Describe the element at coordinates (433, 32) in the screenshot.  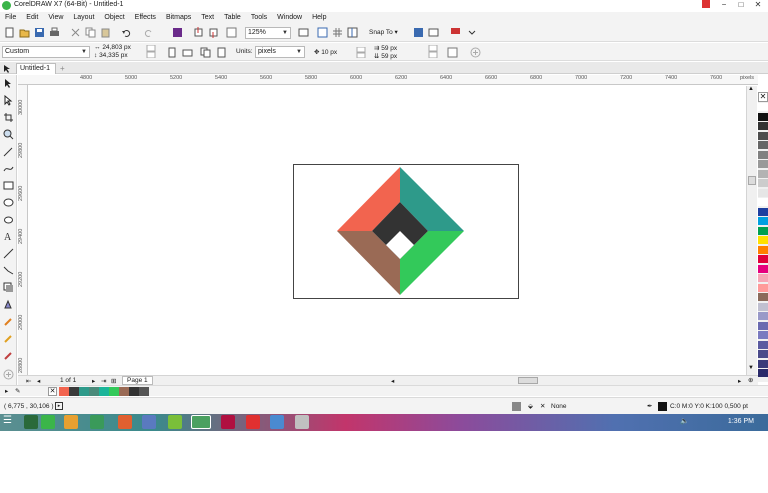
I see `application-launcher-icon` at that location.